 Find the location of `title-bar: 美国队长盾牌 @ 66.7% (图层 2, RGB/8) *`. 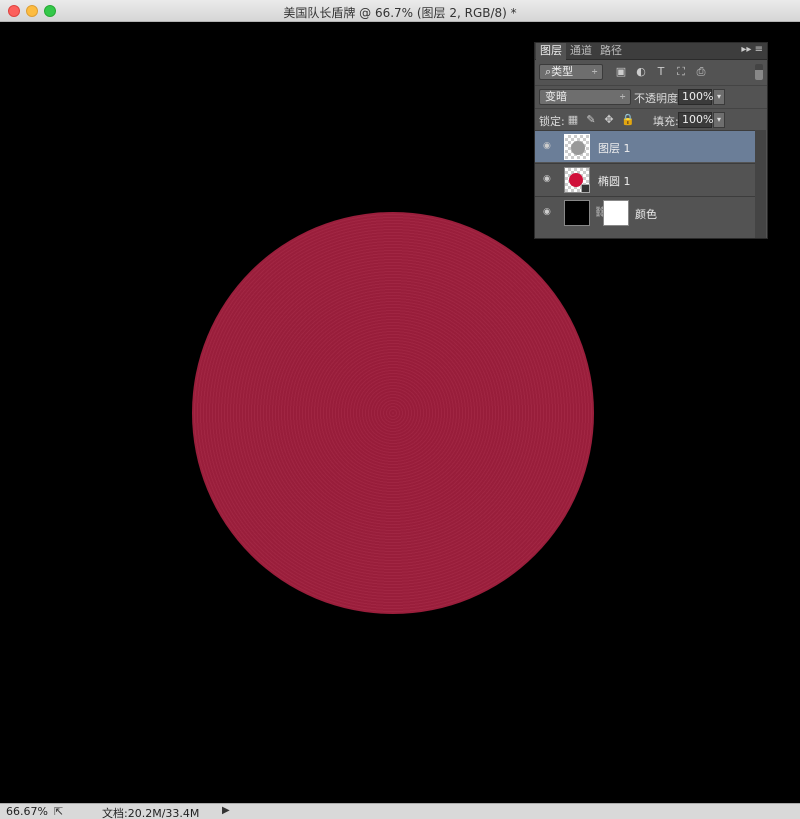

title-bar: 美国队长盾牌 @ 66.7% (图层 2, RGB/8) * is located at coordinates (400, 11).